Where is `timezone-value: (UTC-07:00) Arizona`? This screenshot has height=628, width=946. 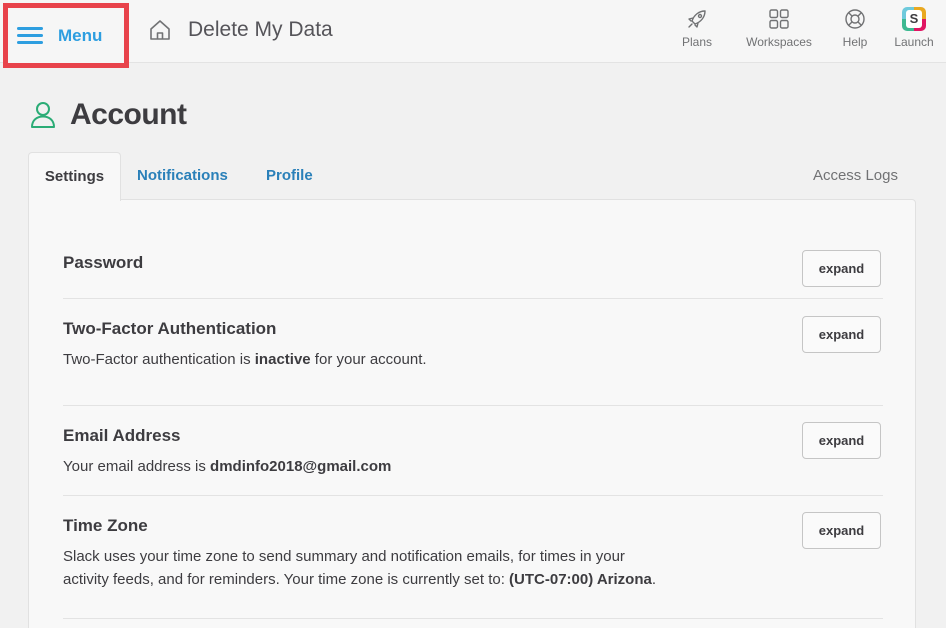
timezone-value: (UTC-07:00) Arizona is located at coordinates (580, 579).